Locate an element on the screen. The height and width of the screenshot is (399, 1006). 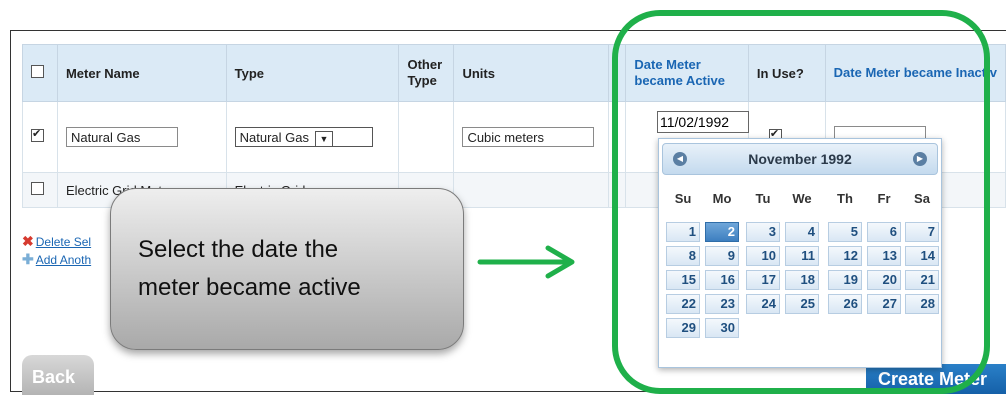
back-button: Back is located at coordinates (58, 375).